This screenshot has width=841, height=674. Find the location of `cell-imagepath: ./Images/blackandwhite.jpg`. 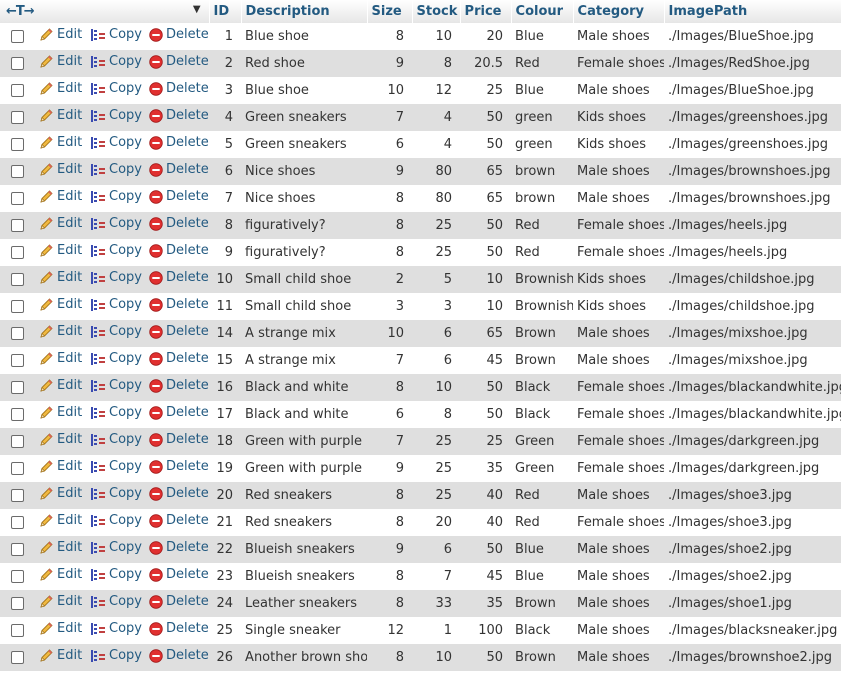

cell-imagepath: ./Images/blackandwhite.jpg is located at coordinates (752, 414).